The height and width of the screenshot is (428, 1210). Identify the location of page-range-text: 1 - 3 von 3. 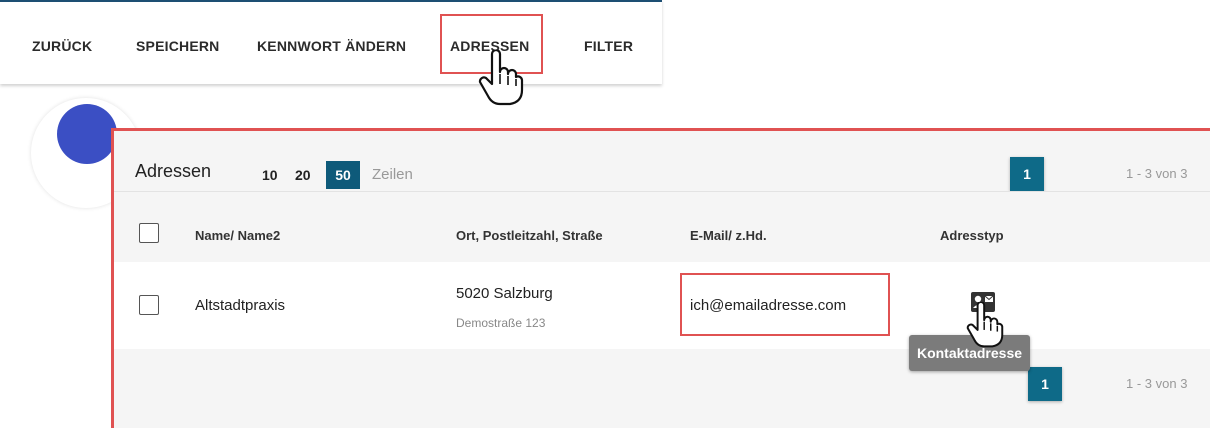
(1157, 173).